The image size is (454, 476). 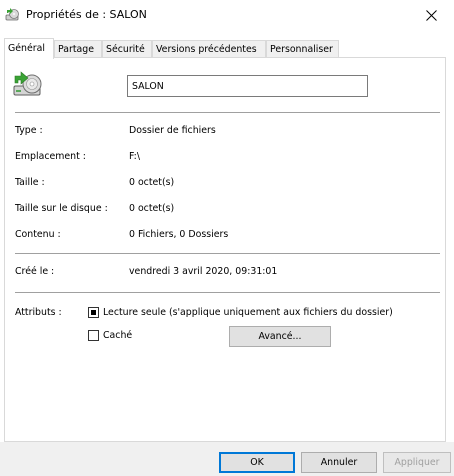 I want to click on folder-name-input, so click(x=247, y=86).